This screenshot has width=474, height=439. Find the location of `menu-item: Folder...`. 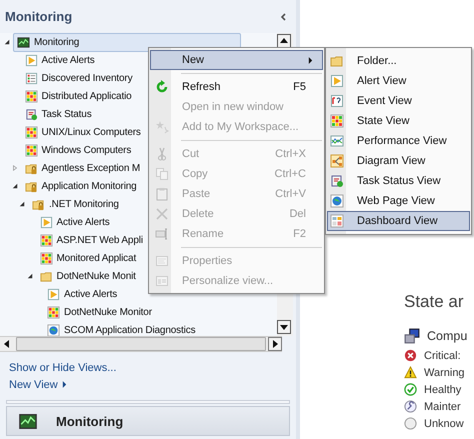

menu-item: Folder... is located at coordinates (398, 61).